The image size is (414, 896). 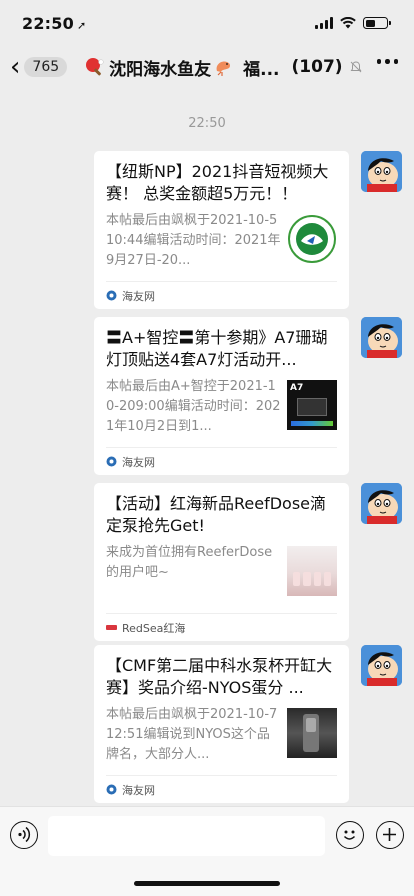 What do you see at coordinates (312, 571) in the screenshot?
I see `reefdose-image` at bounding box center [312, 571].